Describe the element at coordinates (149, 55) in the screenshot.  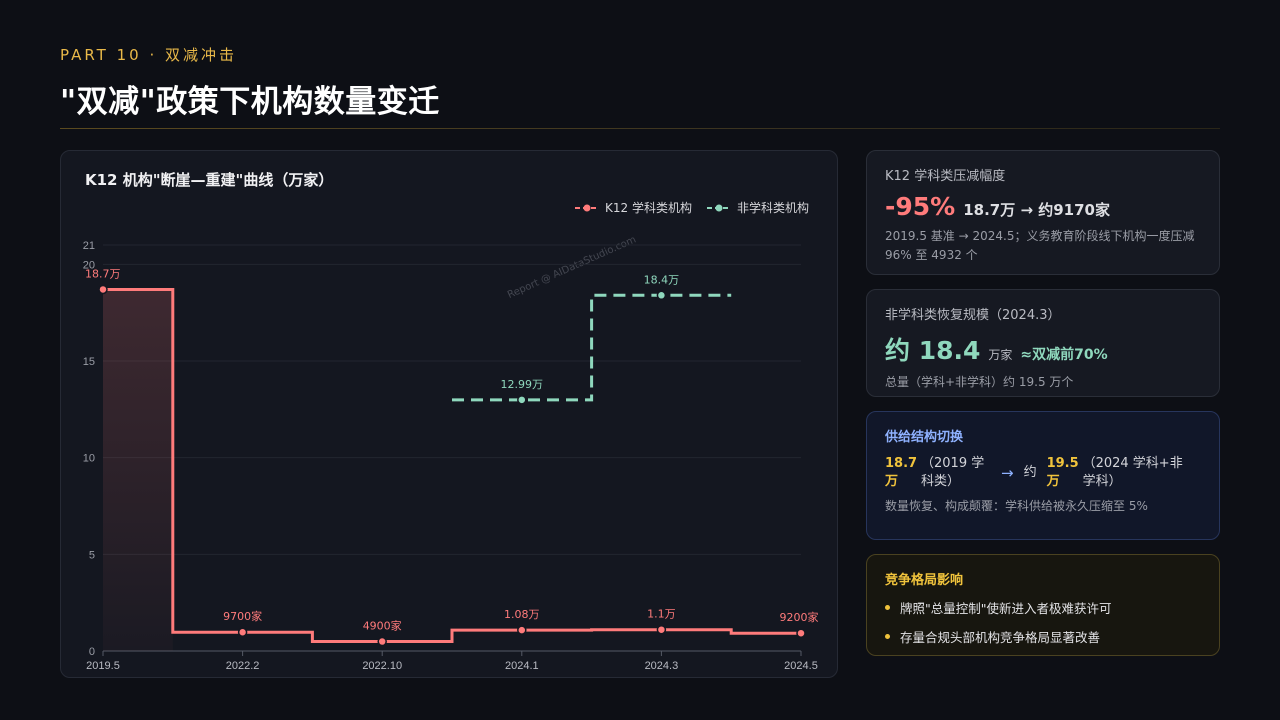
I see `section-kicker: PART 10 · 双减冲击` at that location.